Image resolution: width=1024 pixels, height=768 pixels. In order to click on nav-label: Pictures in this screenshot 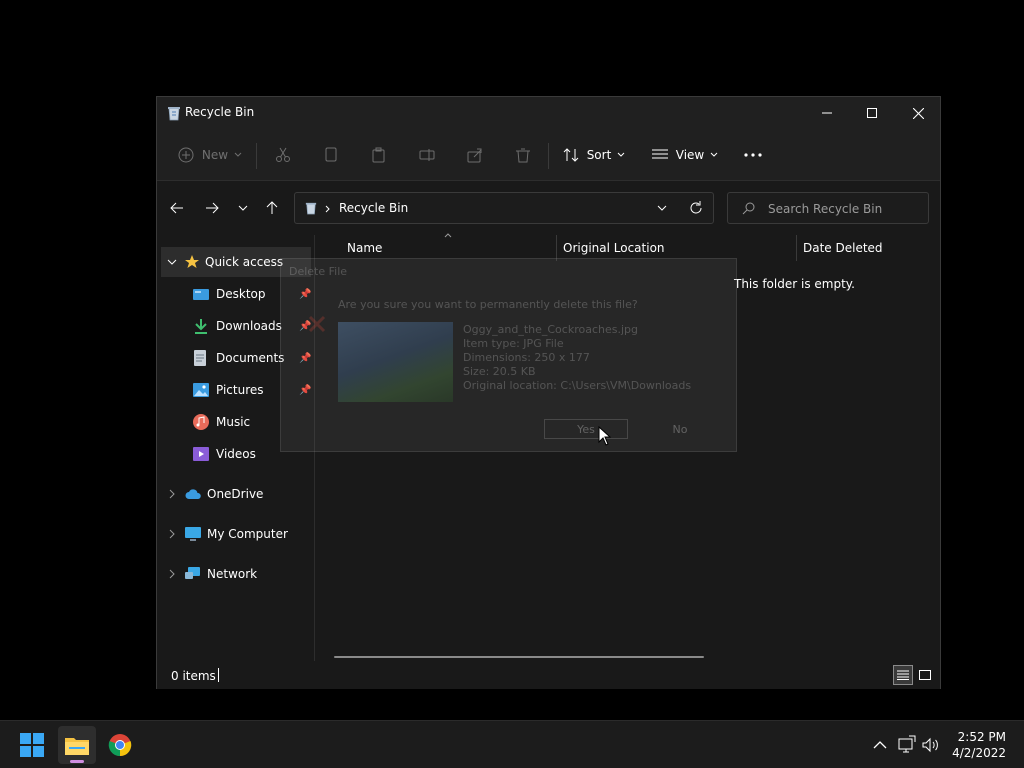, I will do `click(240, 390)`.